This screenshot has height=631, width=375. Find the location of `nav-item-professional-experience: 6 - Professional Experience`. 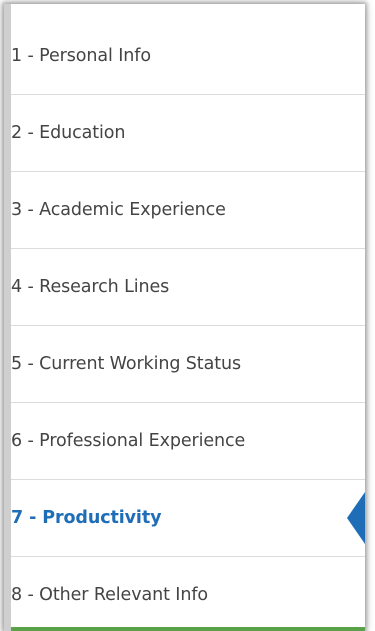

nav-item-professional-experience: 6 - Professional Experience is located at coordinates (188, 441).